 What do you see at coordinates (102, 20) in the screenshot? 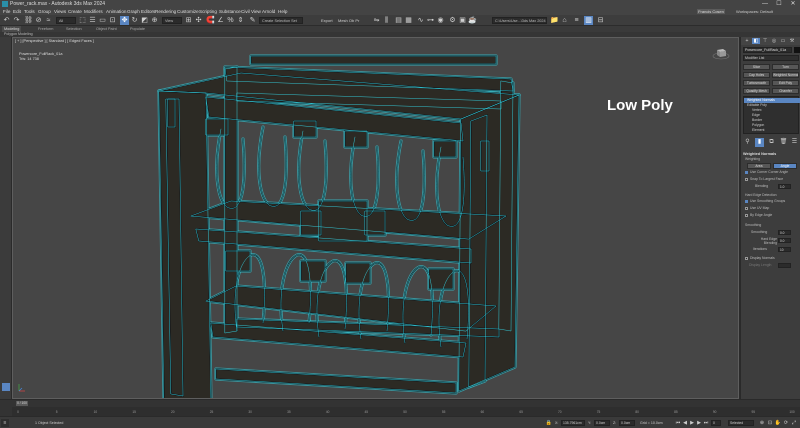
I see `region-select-icon: ▭` at bounding box center [102, 20].